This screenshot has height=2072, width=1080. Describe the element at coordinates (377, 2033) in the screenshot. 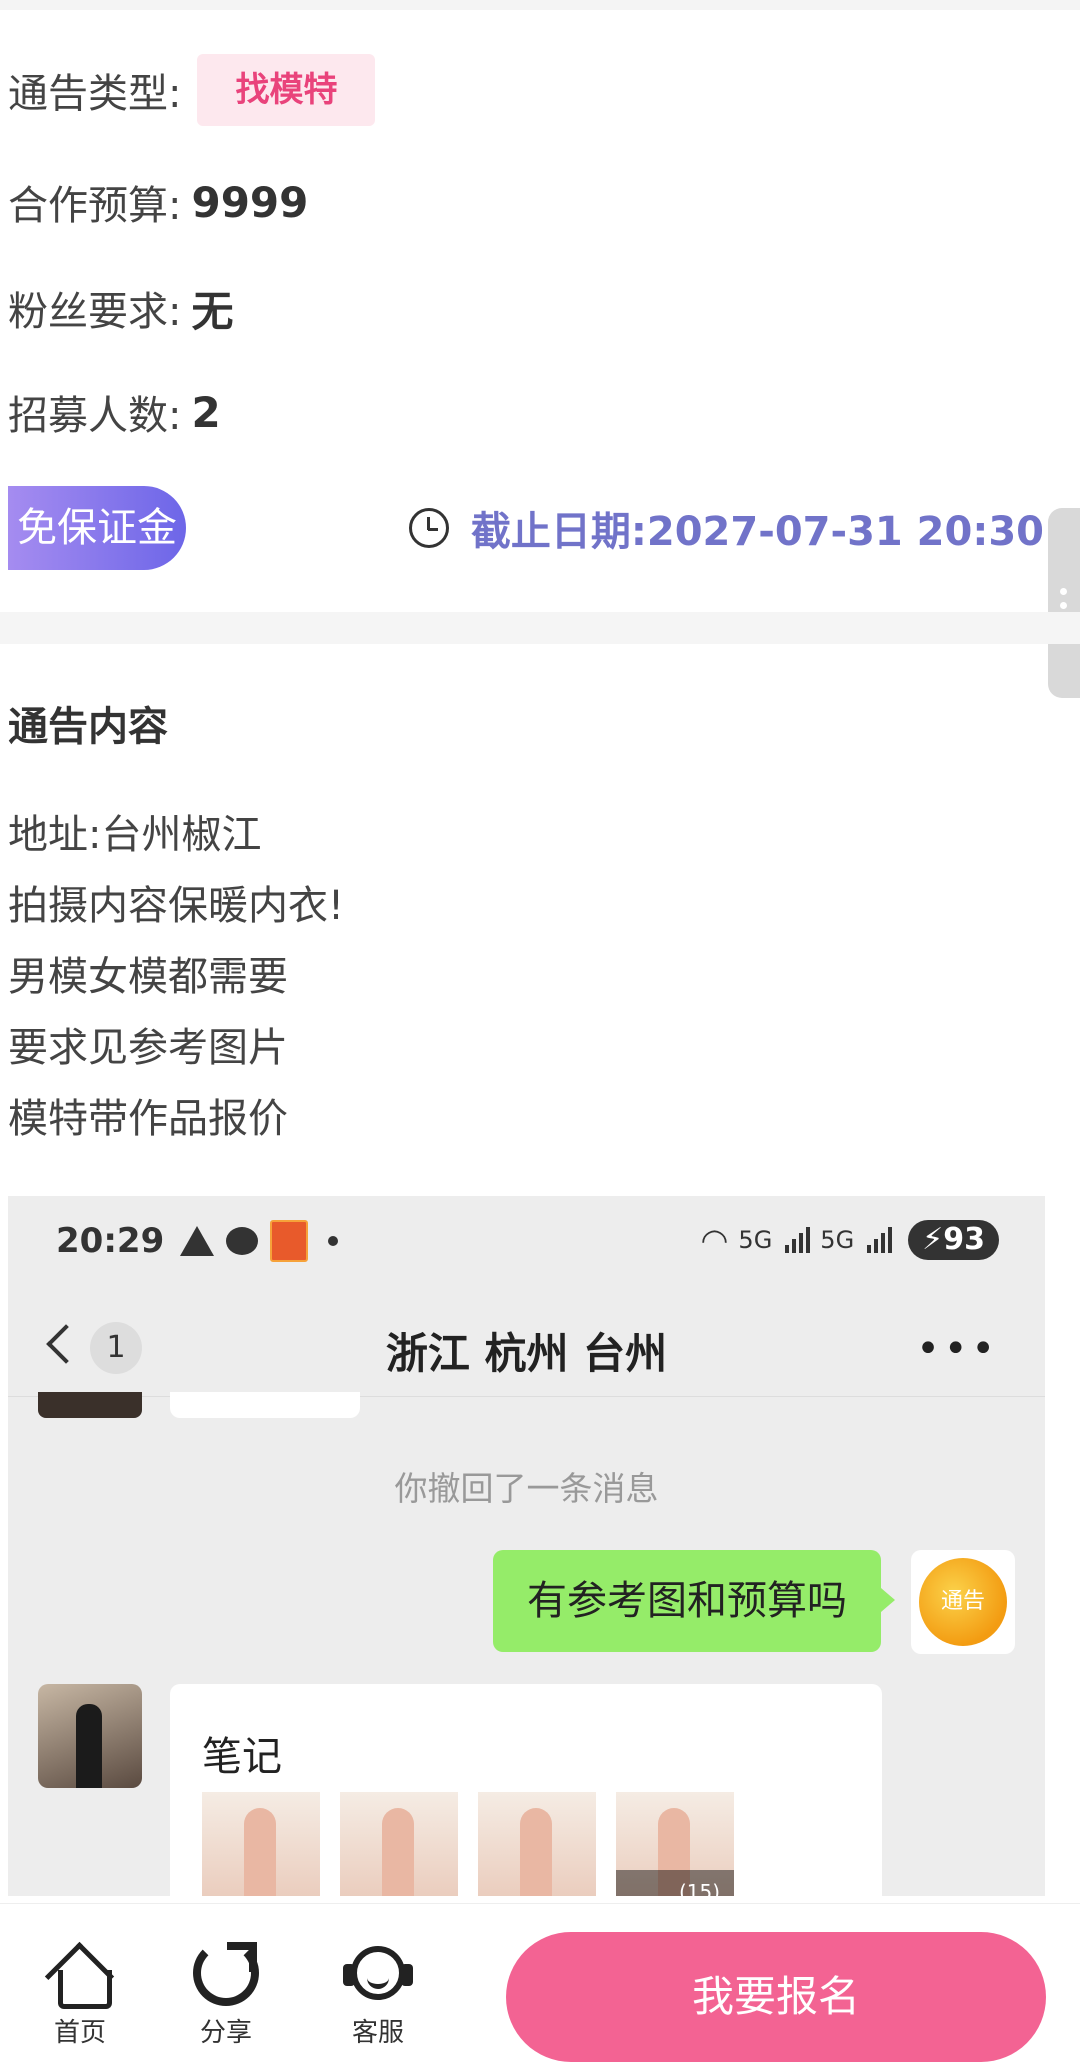

I see `nav-service-label: 客服` at that location.